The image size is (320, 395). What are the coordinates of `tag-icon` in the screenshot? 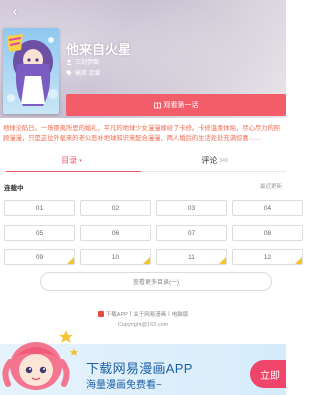 It's located at (69, 72).